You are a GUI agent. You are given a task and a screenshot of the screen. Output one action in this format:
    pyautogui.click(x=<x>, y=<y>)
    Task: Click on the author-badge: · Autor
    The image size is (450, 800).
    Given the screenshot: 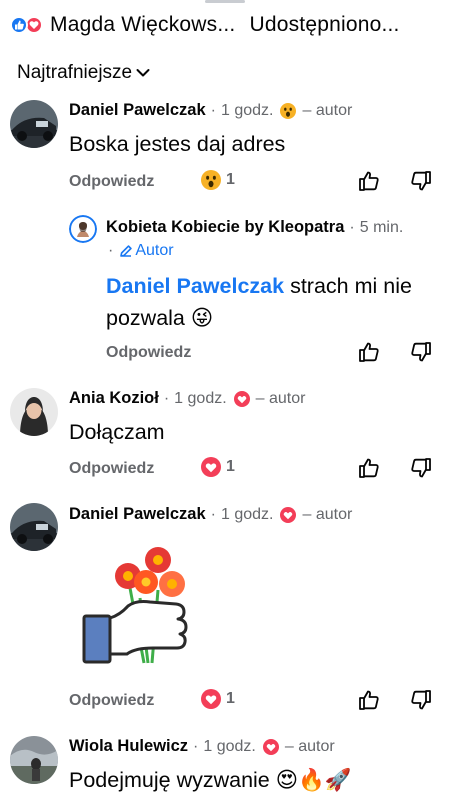 What is the action you would take?
    pyautogui.click(x=141, y=250)
    